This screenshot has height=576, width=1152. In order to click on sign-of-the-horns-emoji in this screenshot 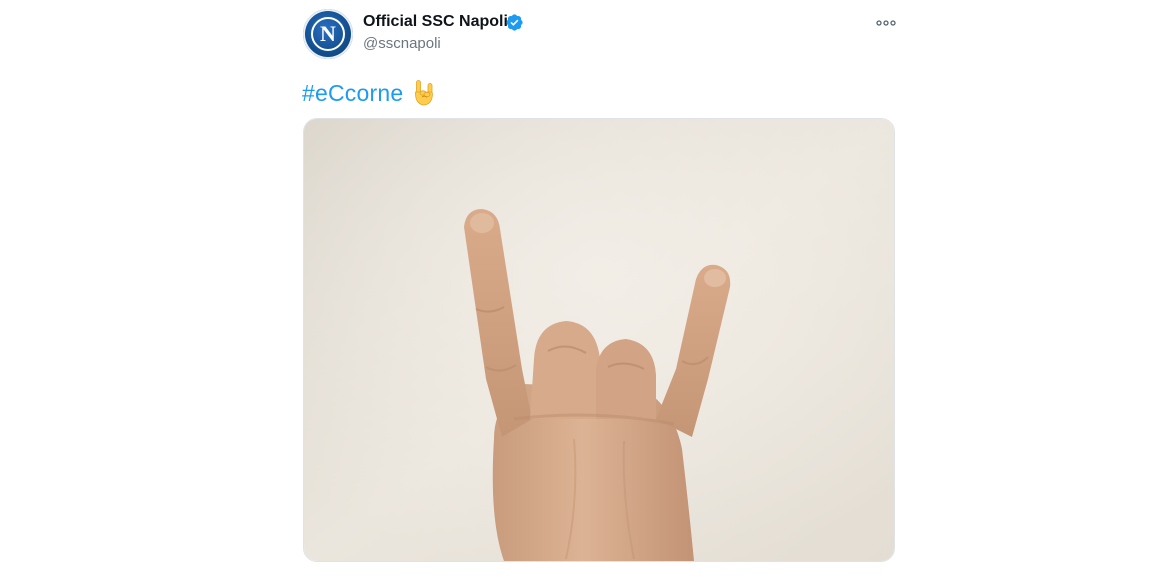, I will do `click(424, 93)`.